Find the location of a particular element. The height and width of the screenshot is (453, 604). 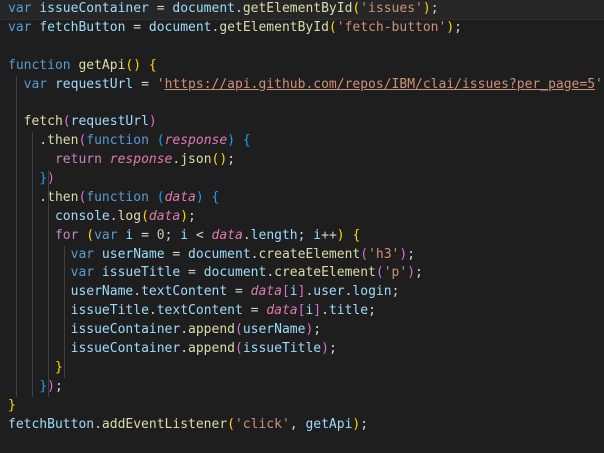

code-token: ] is located at coordinates (317, 311).